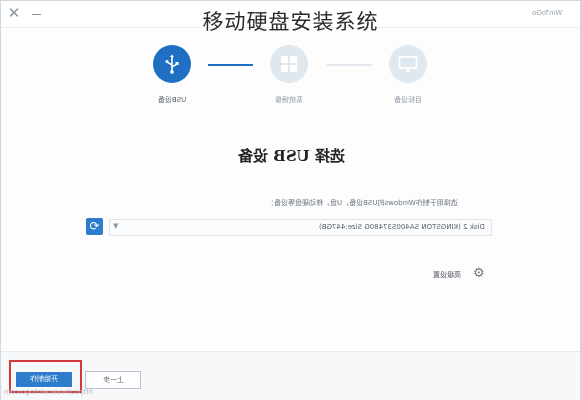 The width and height of the screenshot is (581, 400). I want to click on page-heading: 选择 USB 设备, so click(291, 156).